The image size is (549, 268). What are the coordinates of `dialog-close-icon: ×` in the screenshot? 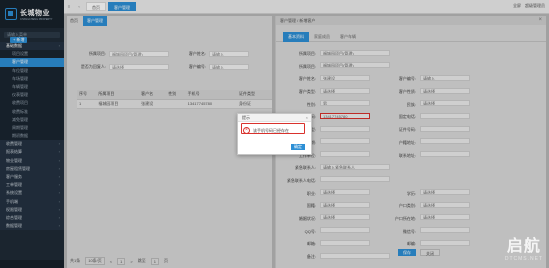 It's located at (307, 118).